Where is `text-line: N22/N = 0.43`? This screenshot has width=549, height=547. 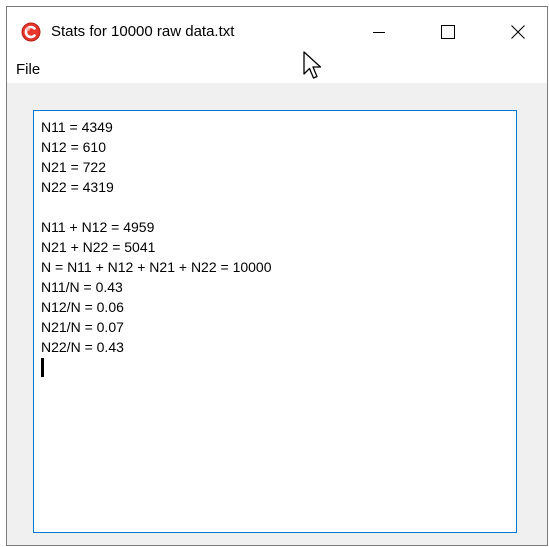 text-line: N22/N = 0.43 is located at coordinates (82, 347).